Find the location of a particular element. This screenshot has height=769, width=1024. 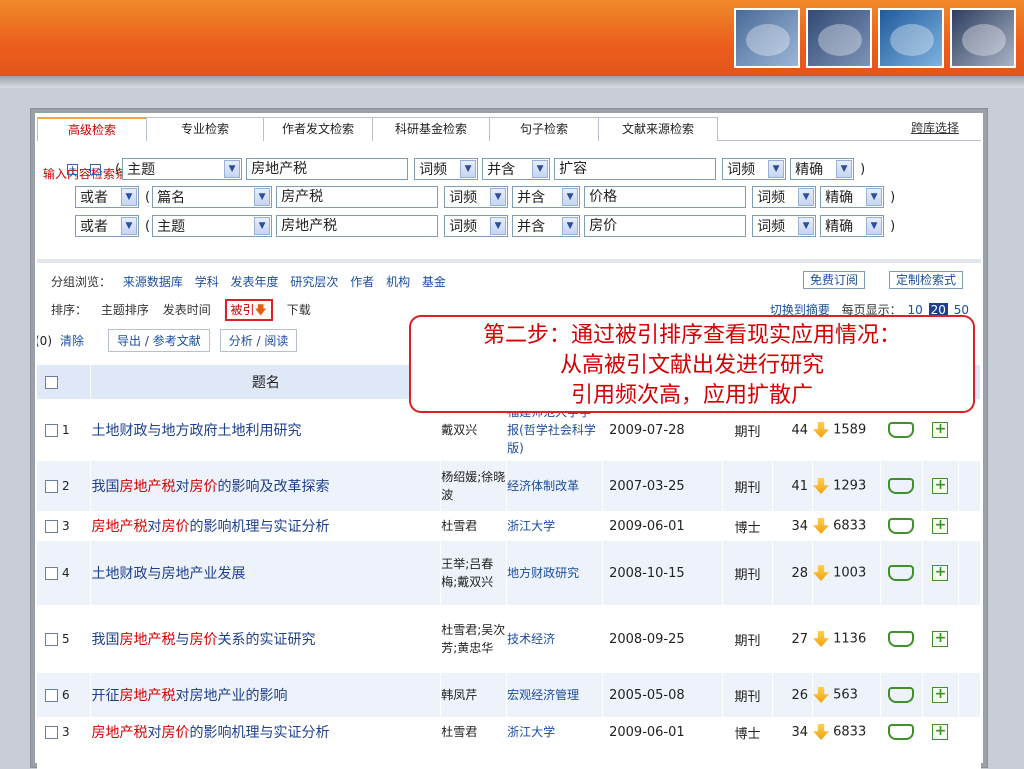

subscribe-button: 免费订阅 is located at coordinates (834, 280).